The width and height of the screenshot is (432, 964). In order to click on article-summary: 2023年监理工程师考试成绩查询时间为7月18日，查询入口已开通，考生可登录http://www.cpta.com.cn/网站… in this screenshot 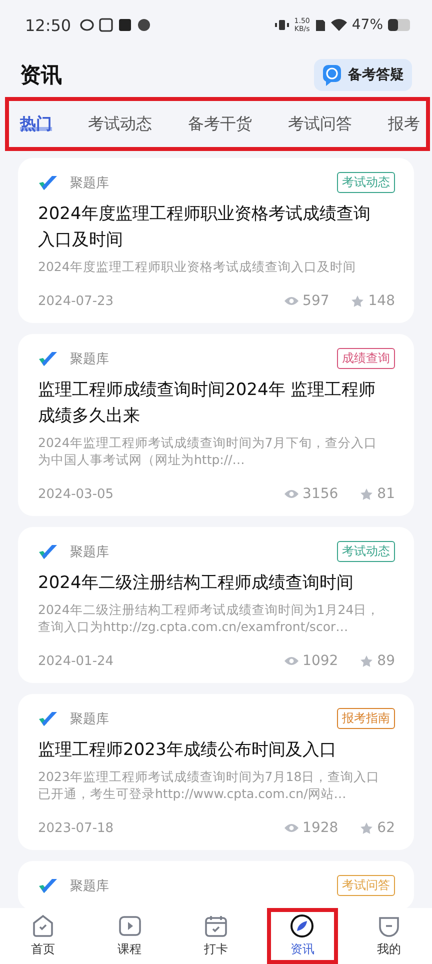, I will do `click(209, 785)`.